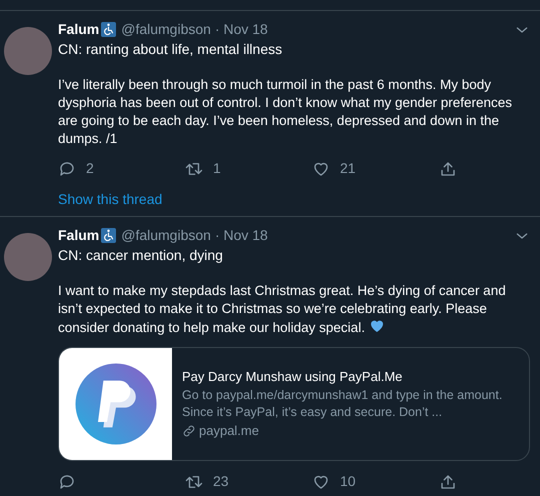 This screenshot has height=496, width=540. Describe the element at coordinates (294, 199) in the screenshot. I see `show-thread-link: Show this thread` at that location.